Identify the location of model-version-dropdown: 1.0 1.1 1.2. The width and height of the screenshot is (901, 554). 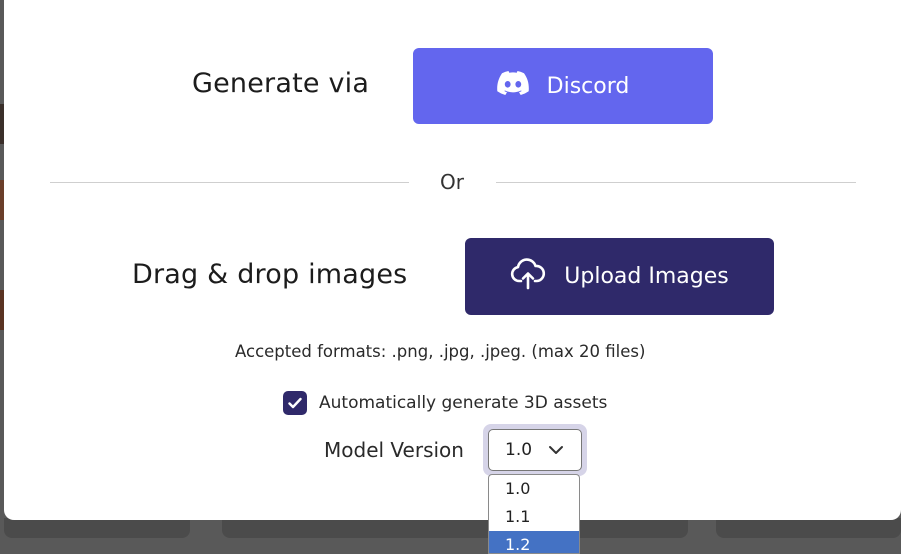
(534, 514).